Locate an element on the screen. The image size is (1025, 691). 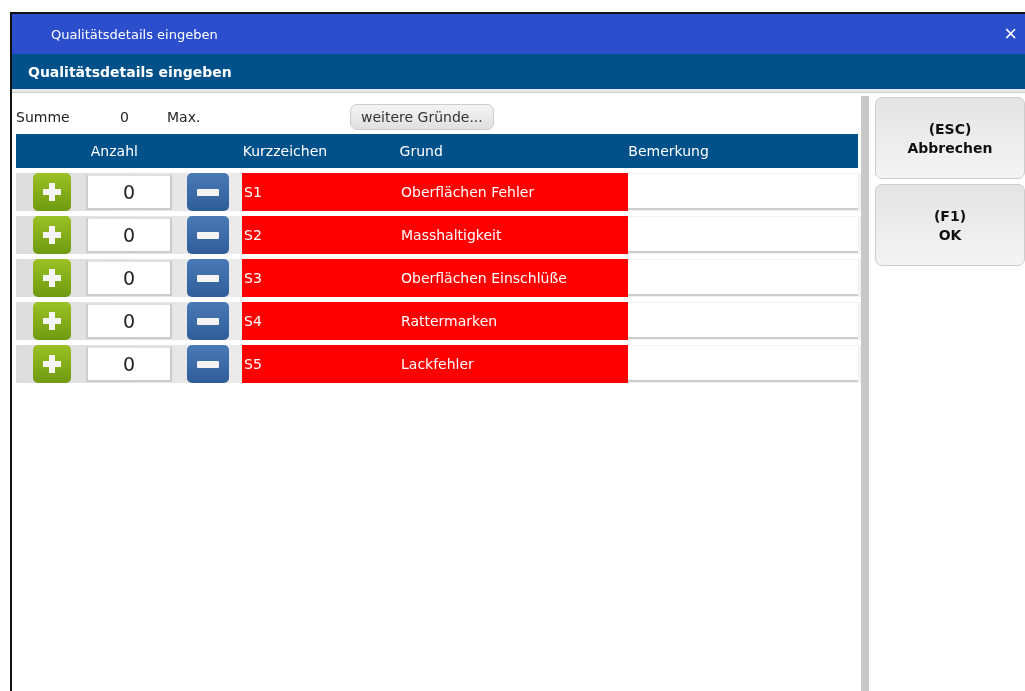
max-label: Max. is located at coordinates (184, 117).